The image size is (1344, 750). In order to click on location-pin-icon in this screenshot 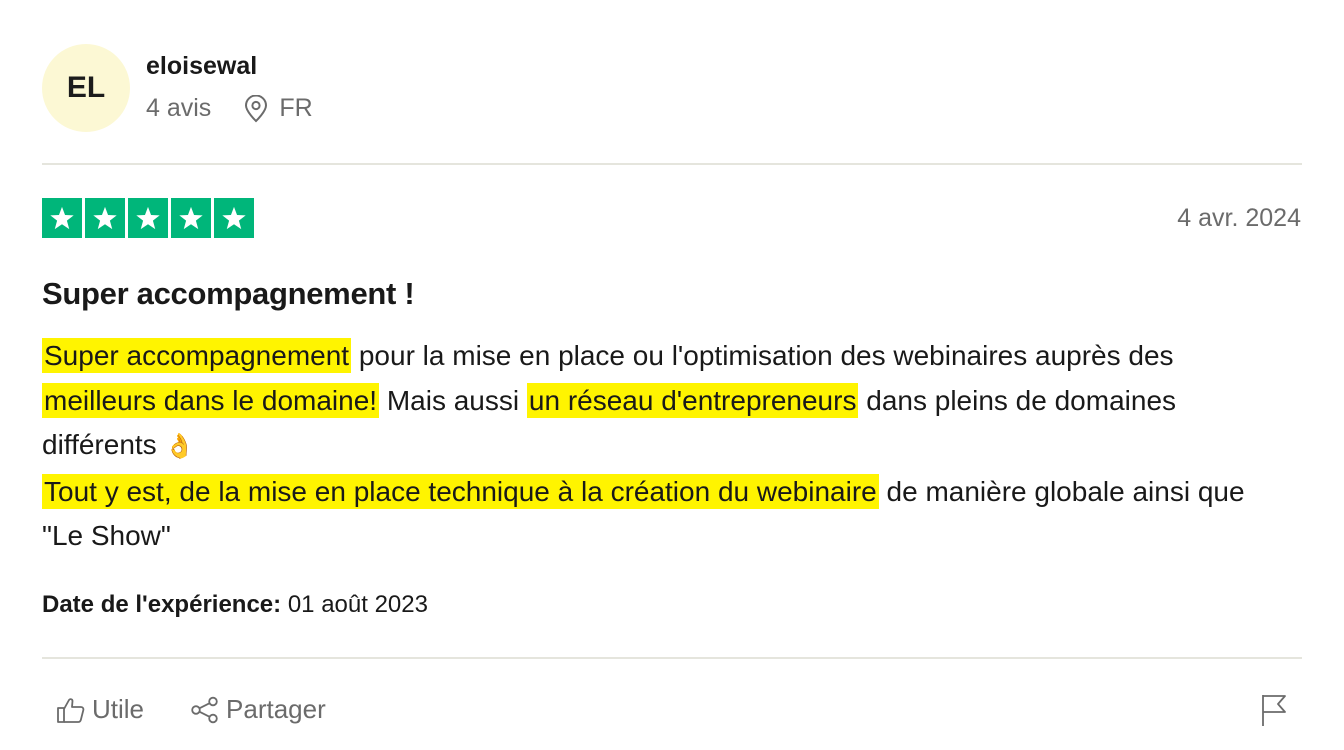, I will do `click(256, 108)`.